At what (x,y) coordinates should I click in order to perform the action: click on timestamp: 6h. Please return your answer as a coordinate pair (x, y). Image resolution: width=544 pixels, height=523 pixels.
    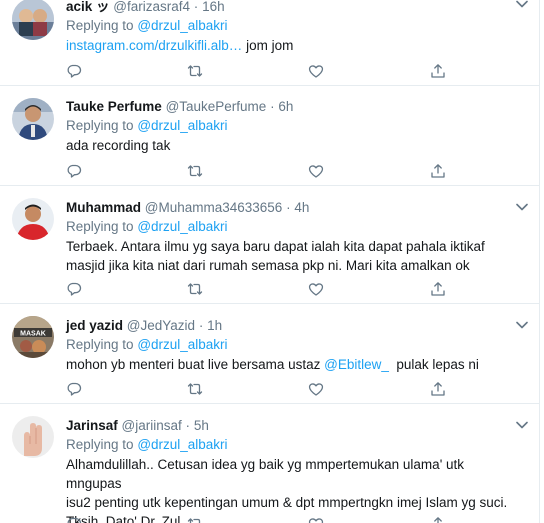
    Looking at the image, I should click on (285, 106).